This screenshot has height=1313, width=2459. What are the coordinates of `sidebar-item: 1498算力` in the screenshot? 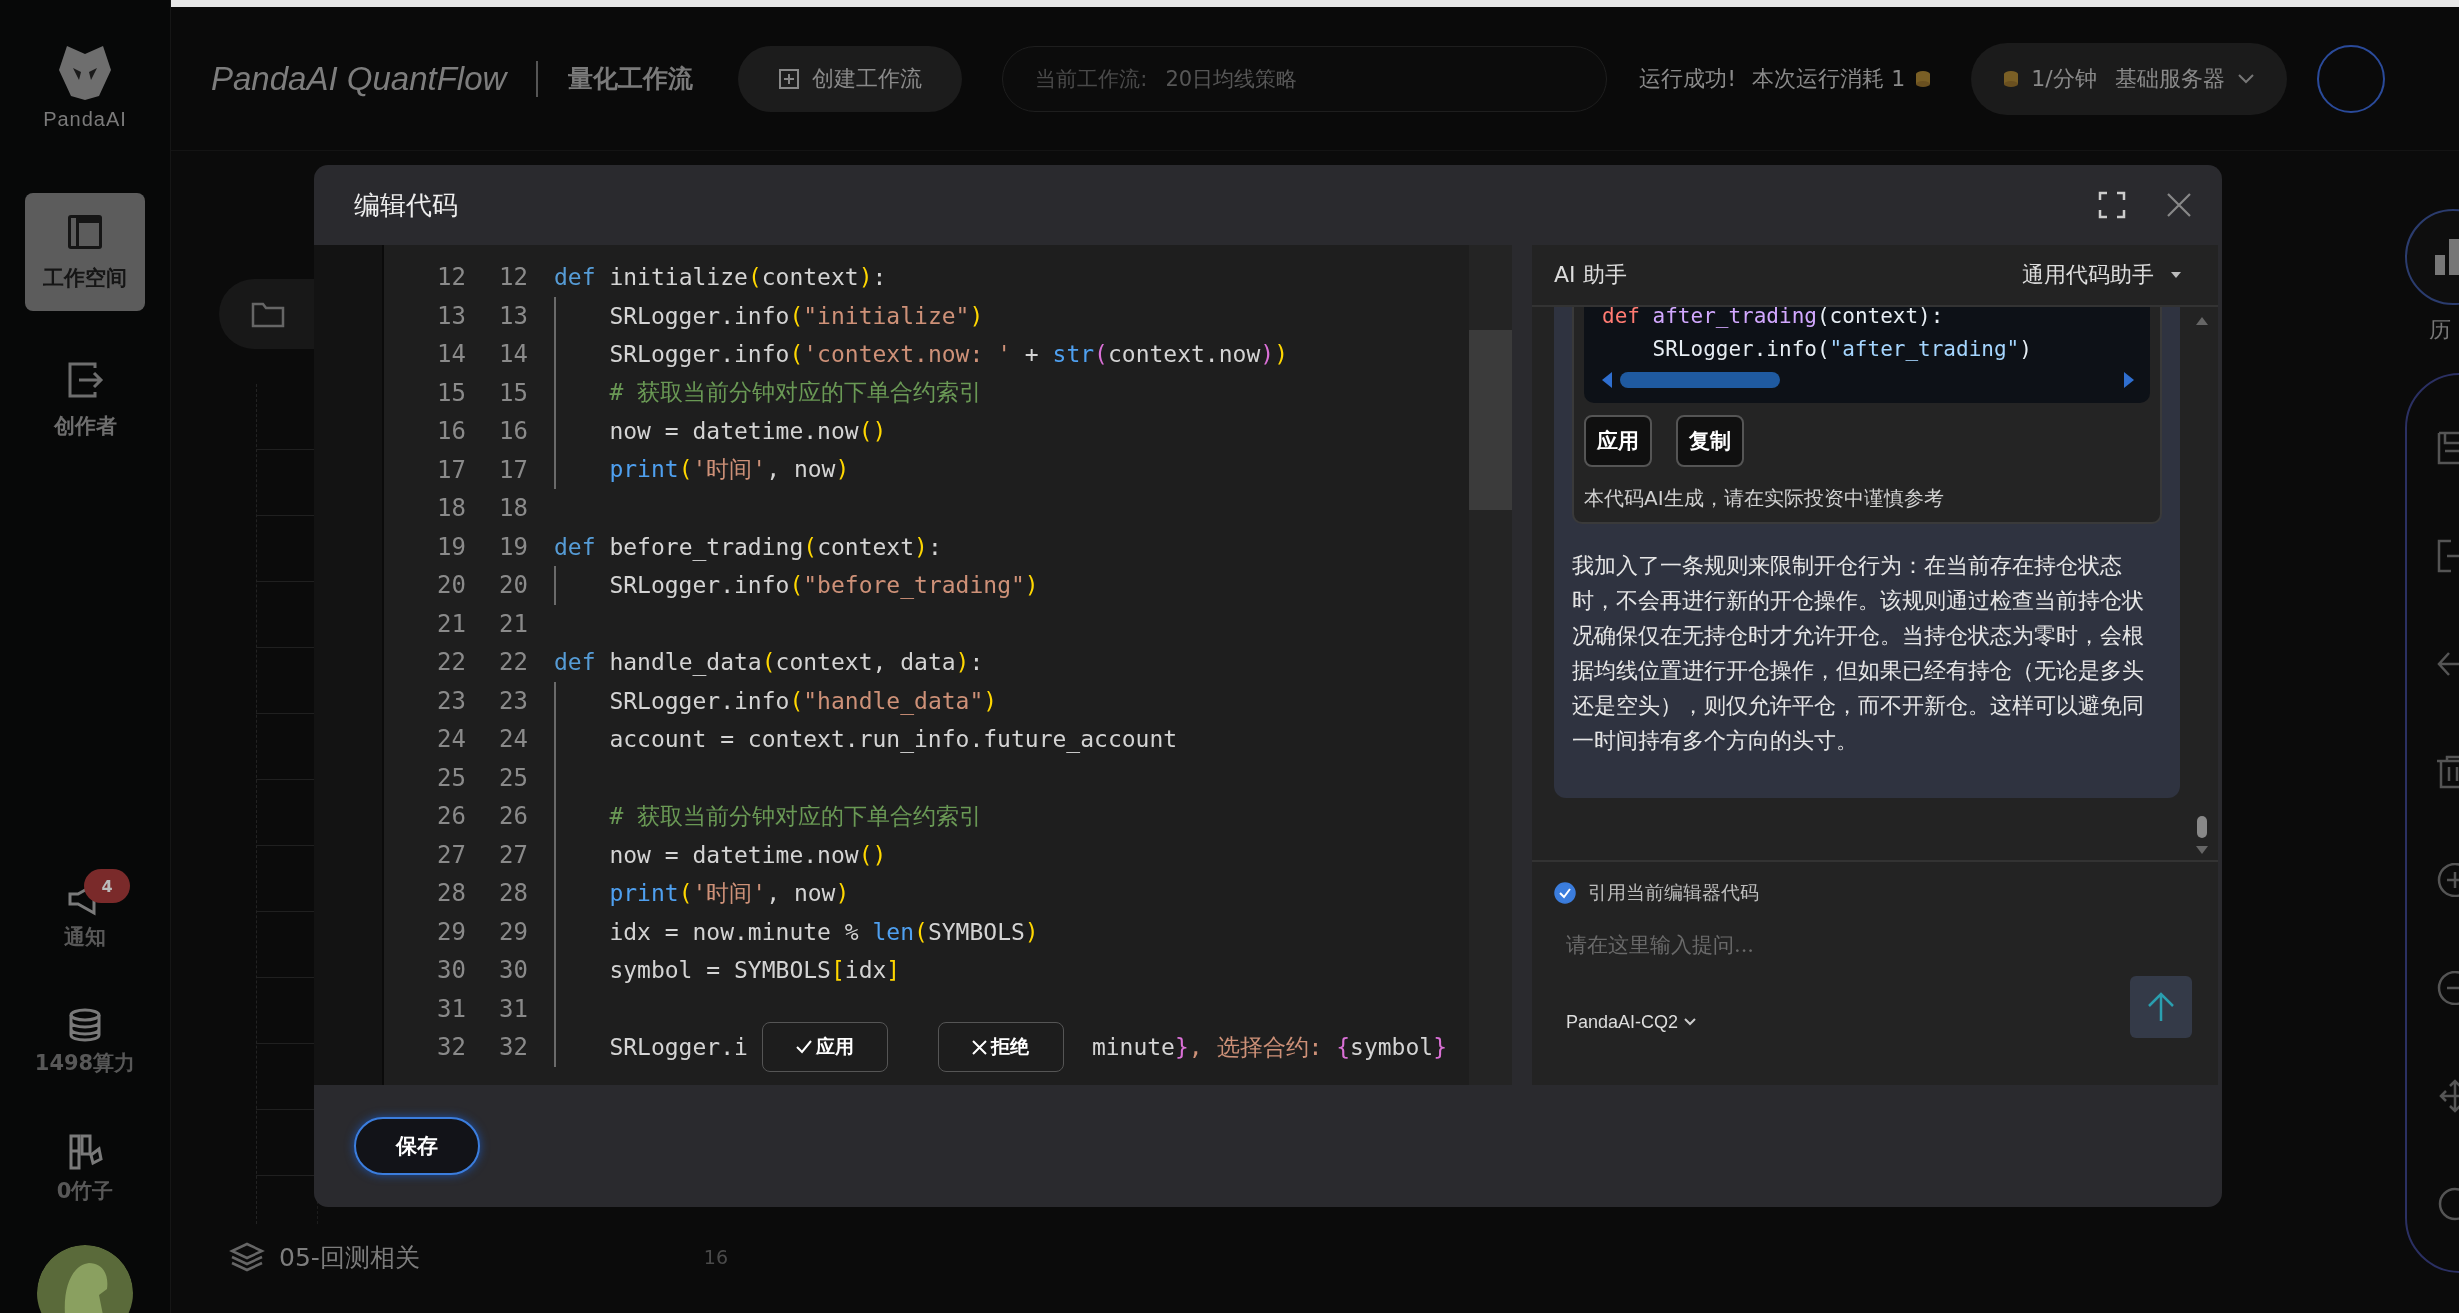 It's located at (85, 1034).